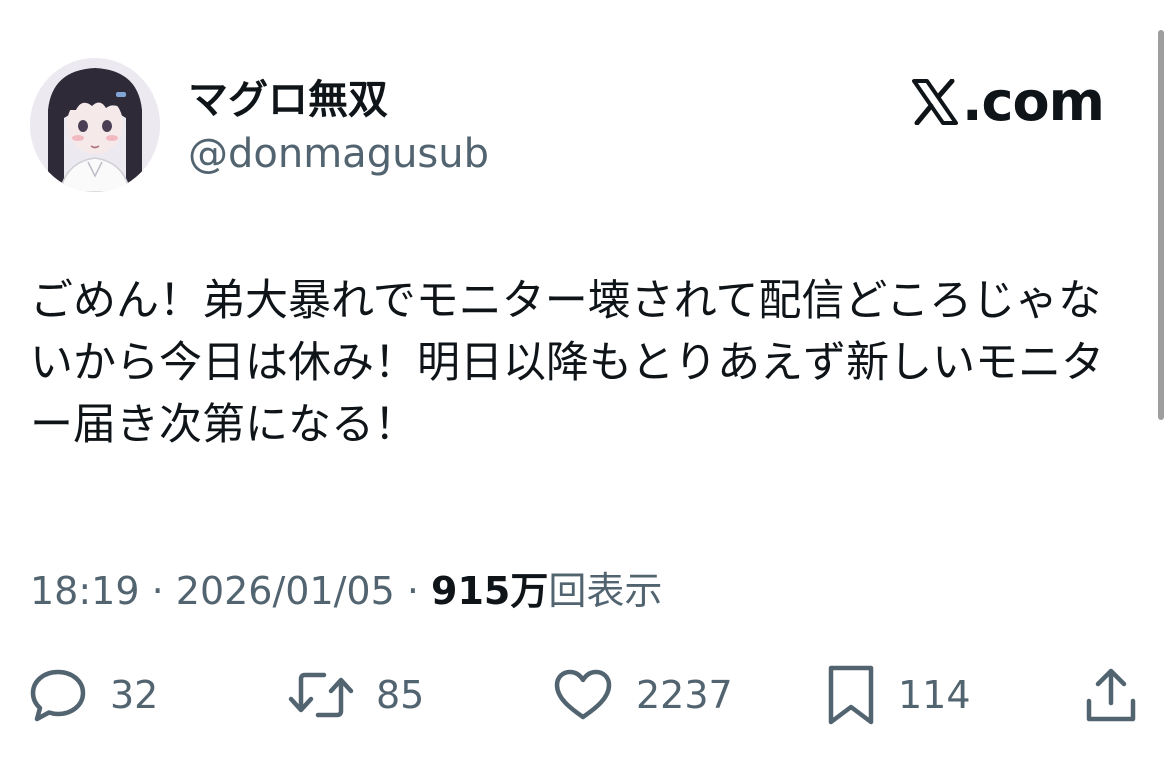 The width and height of the screenshot is (1170, 759). I want to click on action-bar: 32 85 2237 114, so click(585, 695).